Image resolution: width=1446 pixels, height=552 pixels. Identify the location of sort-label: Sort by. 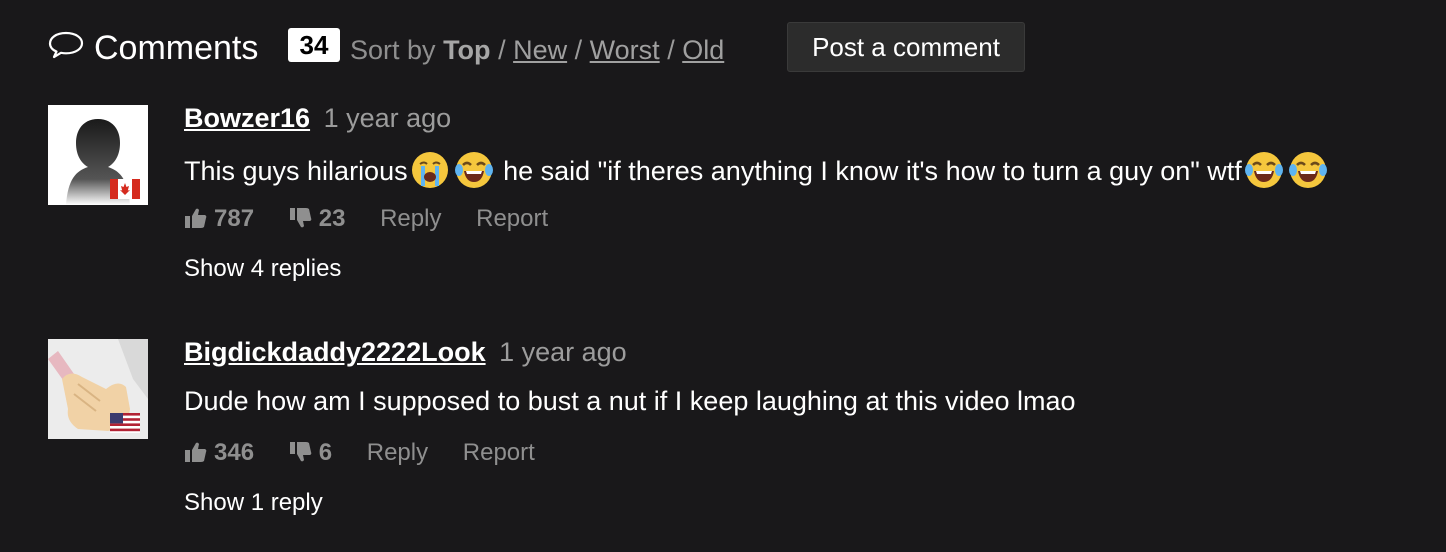
(393, 50).